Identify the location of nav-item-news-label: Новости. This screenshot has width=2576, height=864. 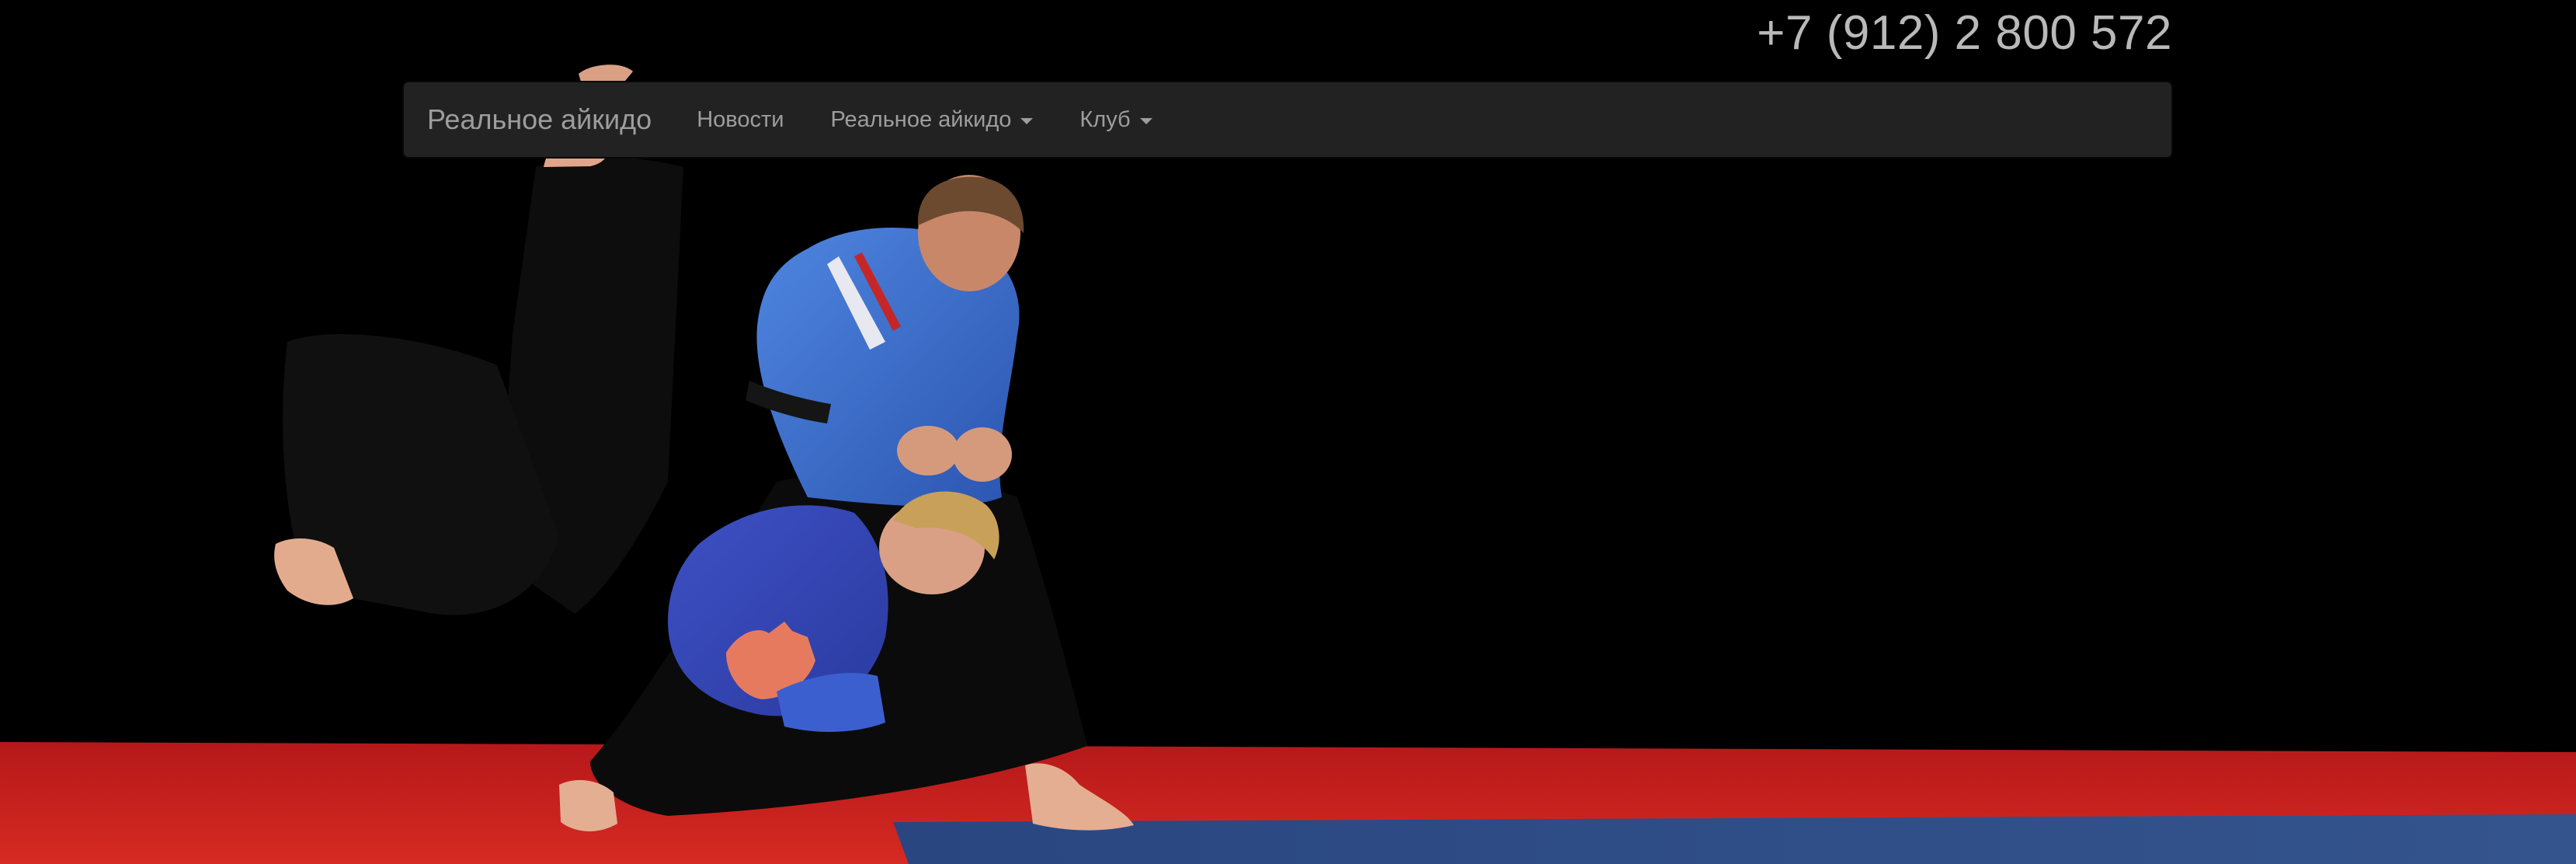
(740, 119).